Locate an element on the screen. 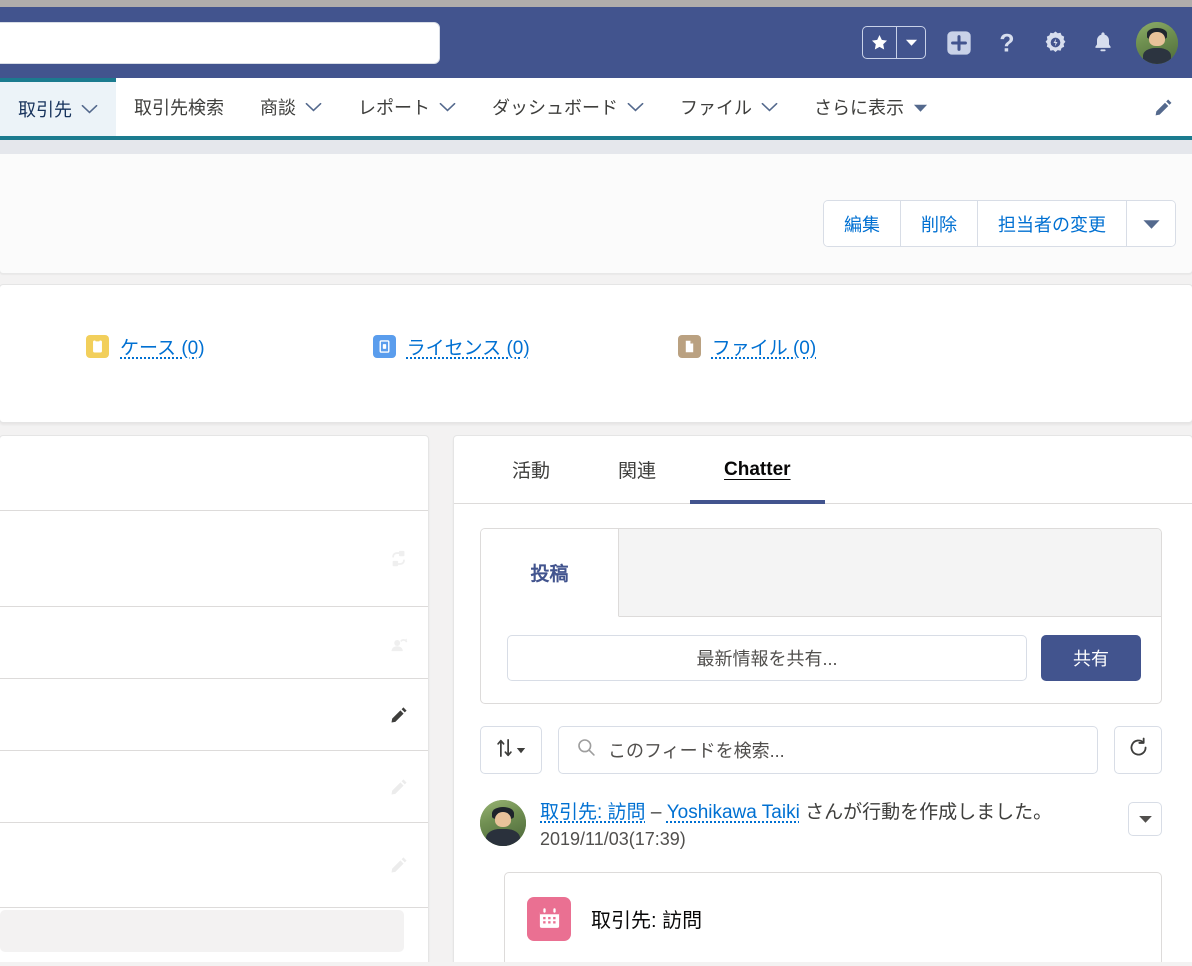 This screenshot has width=1192, height=966. refresh-icon is located at coordinates (1138, 750).